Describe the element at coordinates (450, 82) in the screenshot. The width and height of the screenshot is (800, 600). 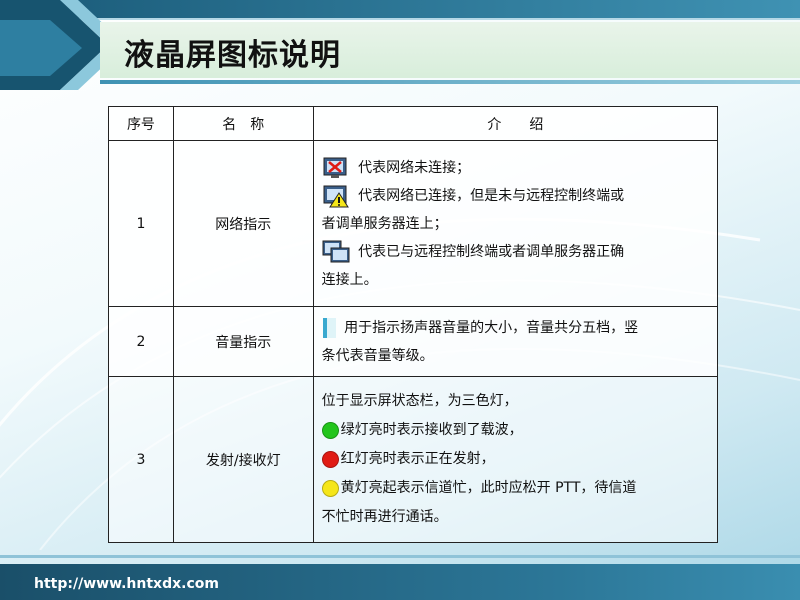
I see `title-underline` at that location.